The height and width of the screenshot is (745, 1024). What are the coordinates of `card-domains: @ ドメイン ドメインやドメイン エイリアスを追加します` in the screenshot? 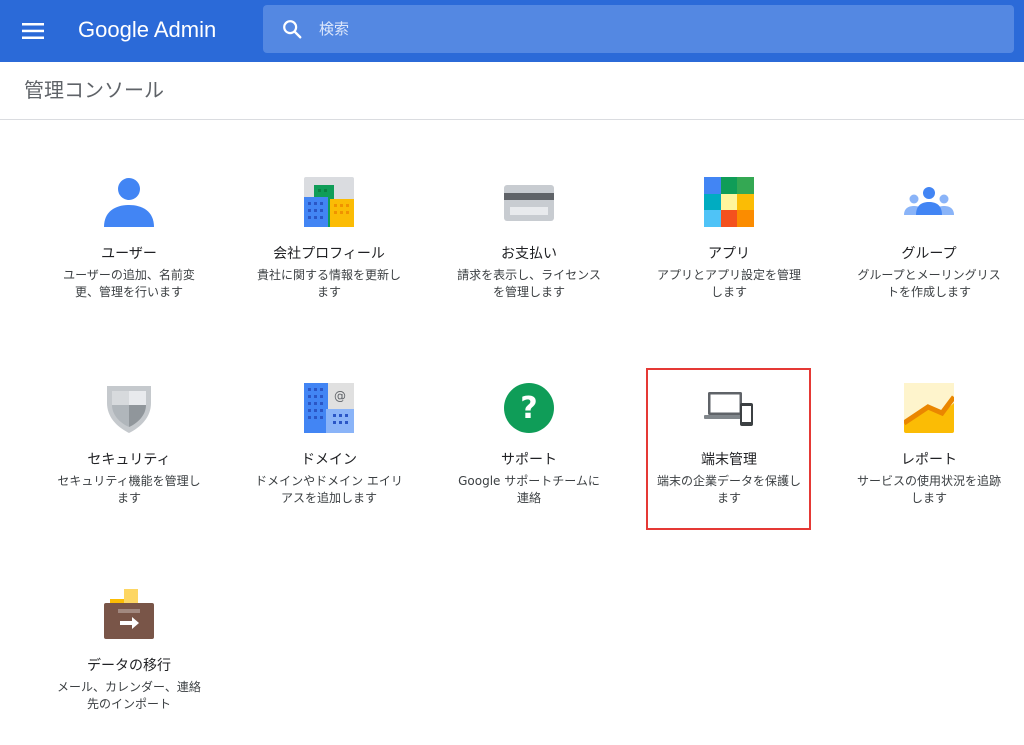 It's located at (329, 452).